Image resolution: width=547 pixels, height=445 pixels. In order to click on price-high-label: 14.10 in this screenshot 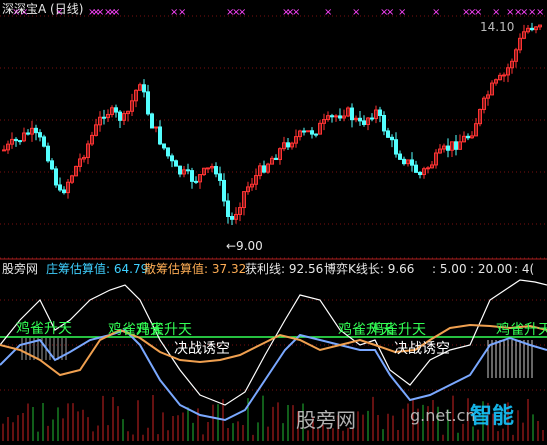, I will do `click(497, 27)`.